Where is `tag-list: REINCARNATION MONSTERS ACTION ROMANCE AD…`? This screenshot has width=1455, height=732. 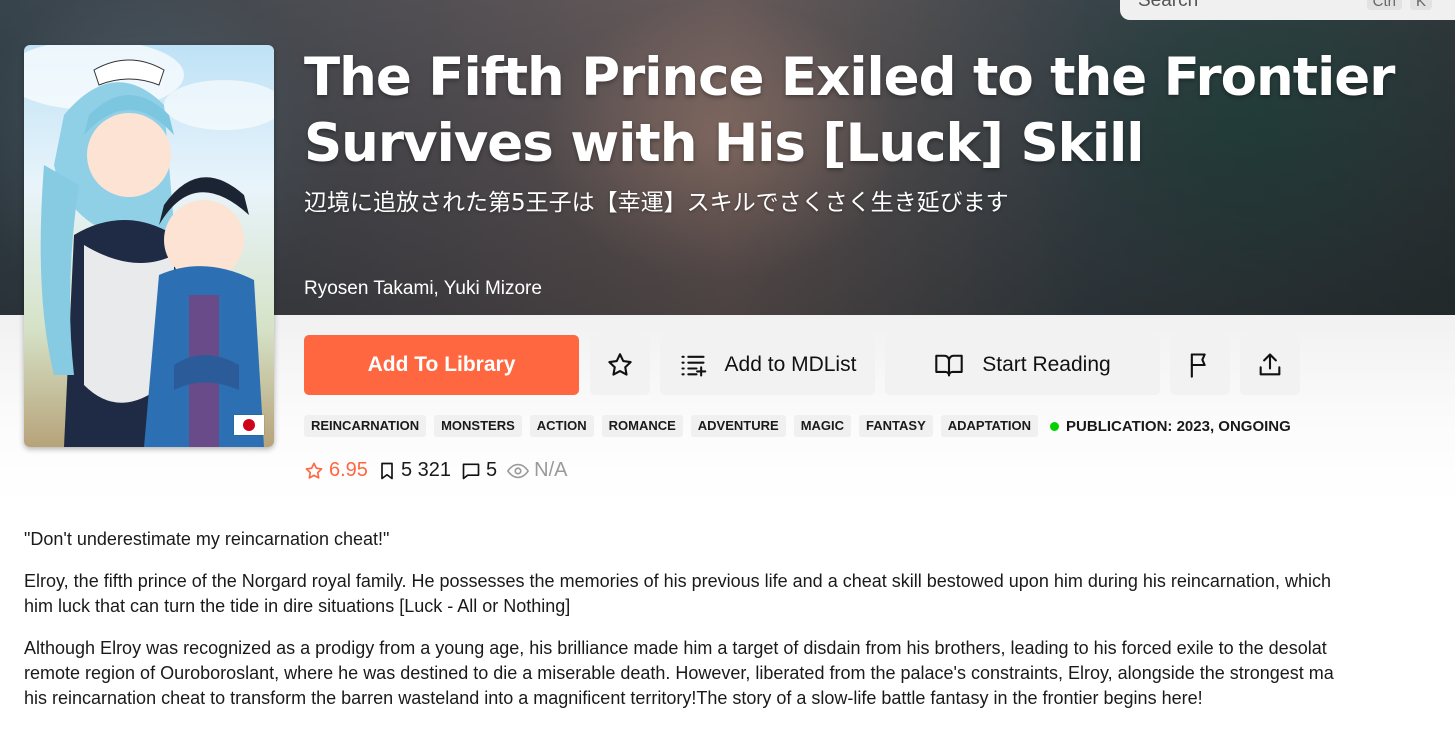
tag-list: REINCARNATION MONSTERS ACTION ROMANCE AD… is located at coordinates (797, 426).